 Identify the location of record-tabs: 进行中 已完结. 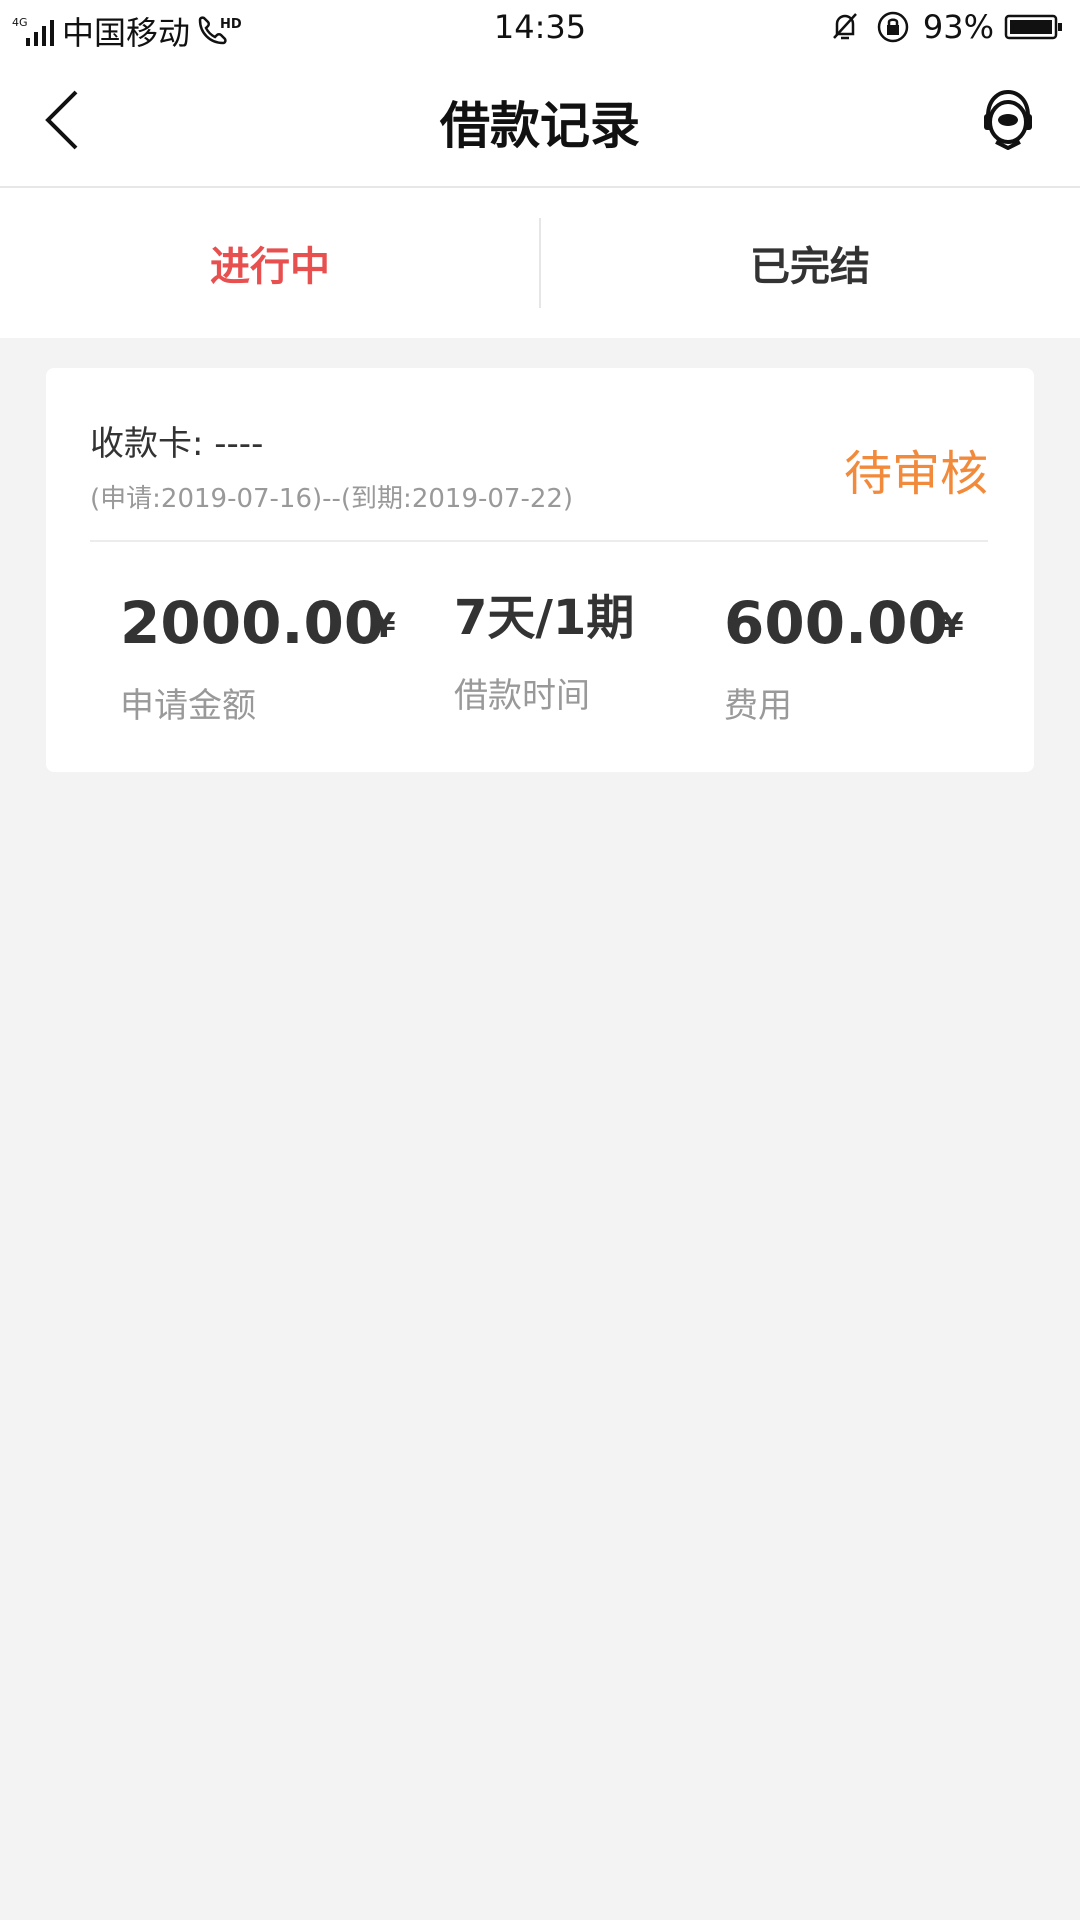
(540, 263).